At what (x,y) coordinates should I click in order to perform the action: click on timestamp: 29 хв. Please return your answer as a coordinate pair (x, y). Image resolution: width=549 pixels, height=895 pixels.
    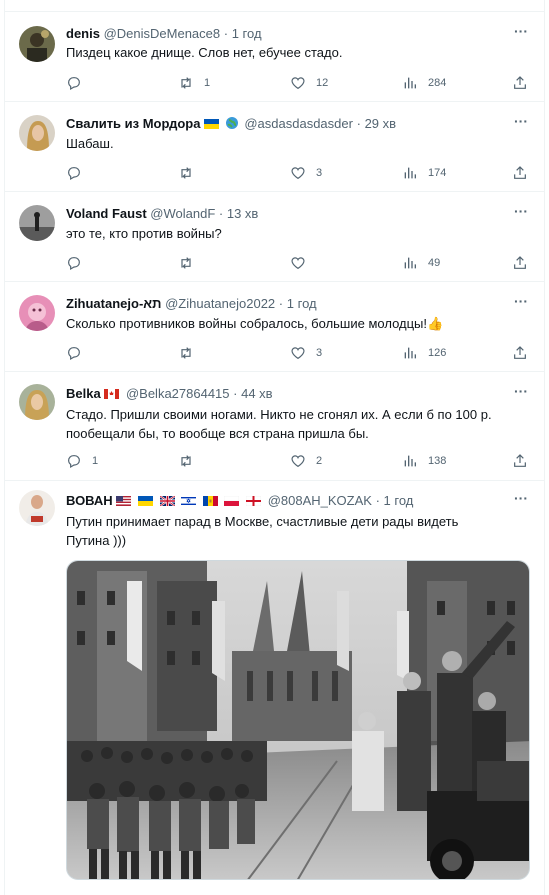
    Looking at the image, I should click on (380, 123).